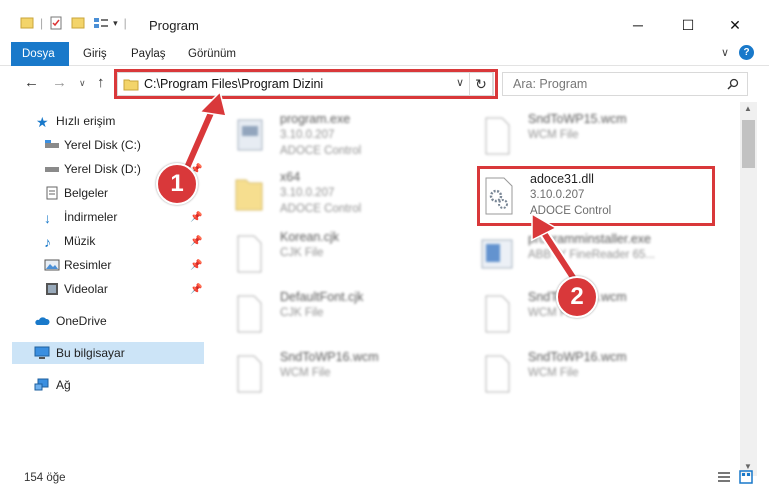 Image resolution: width=769 pixels, height=502 pixels. Describe the element at coordinates (577, 297) in the screenshot. I see `step-badge-2: 2` at that location.